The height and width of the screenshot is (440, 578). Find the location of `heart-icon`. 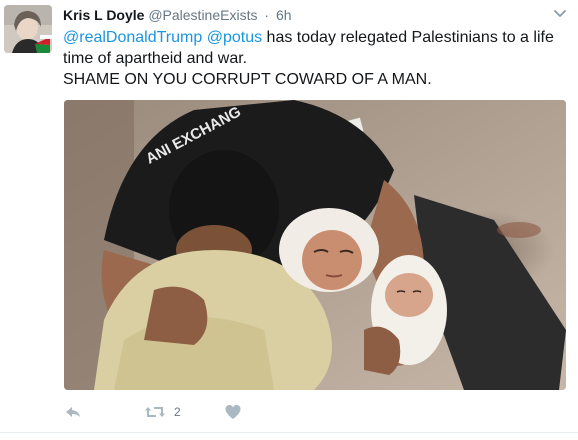

heart-icon is located at coordinates (233, 412).